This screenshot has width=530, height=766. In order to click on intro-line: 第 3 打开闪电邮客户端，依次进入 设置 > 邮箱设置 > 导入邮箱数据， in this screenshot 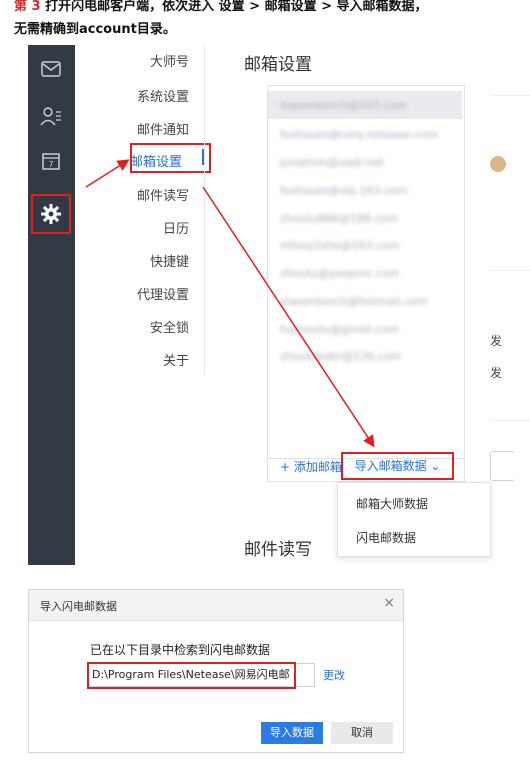, I will do `click(221, 7)`.